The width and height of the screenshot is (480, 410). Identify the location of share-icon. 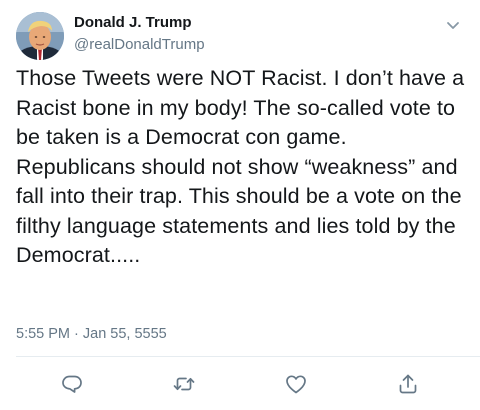
(408, 384).